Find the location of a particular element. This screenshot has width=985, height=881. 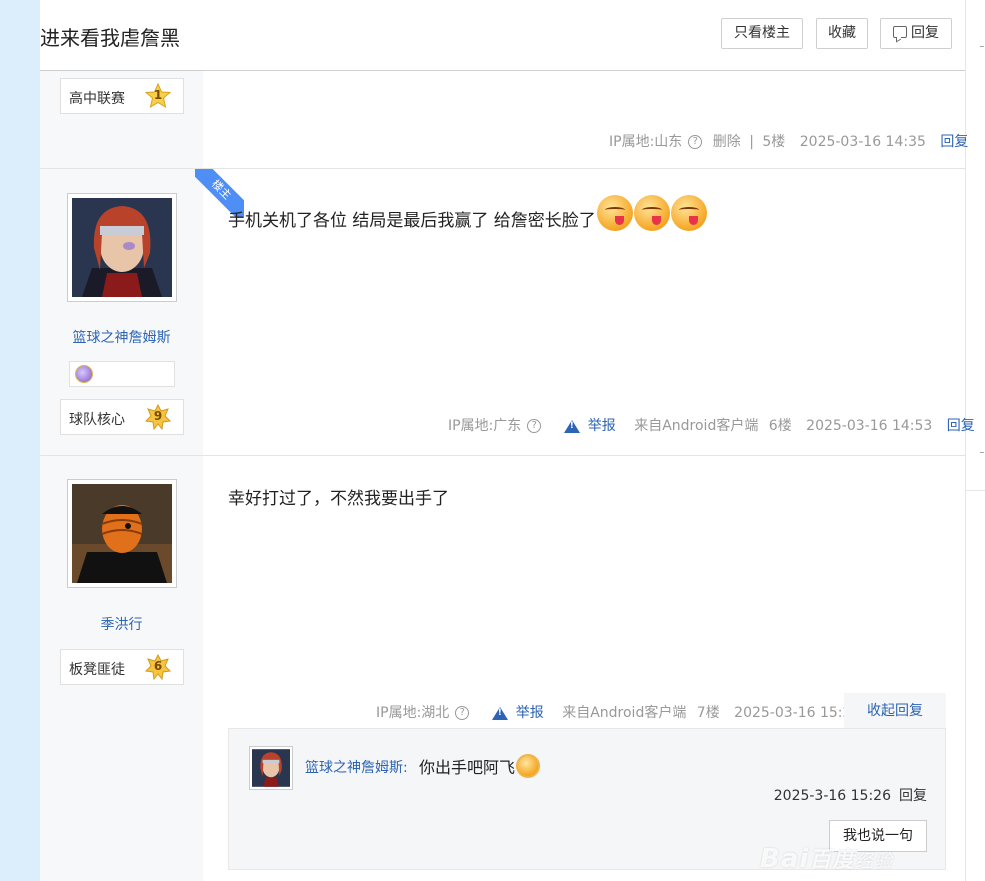

ip-location: IP属地:广东 is located at coordinates (485, 426).